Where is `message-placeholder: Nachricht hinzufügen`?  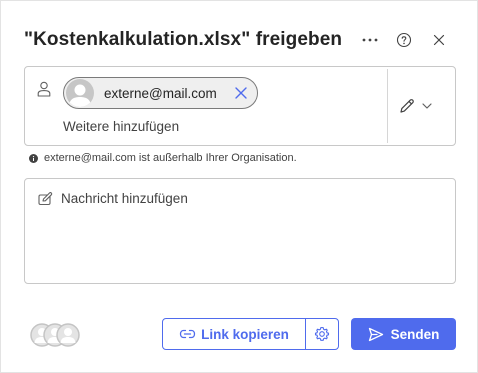
message-placeholder: Nachricht hinzufügen is located at coordinates (124, 198).